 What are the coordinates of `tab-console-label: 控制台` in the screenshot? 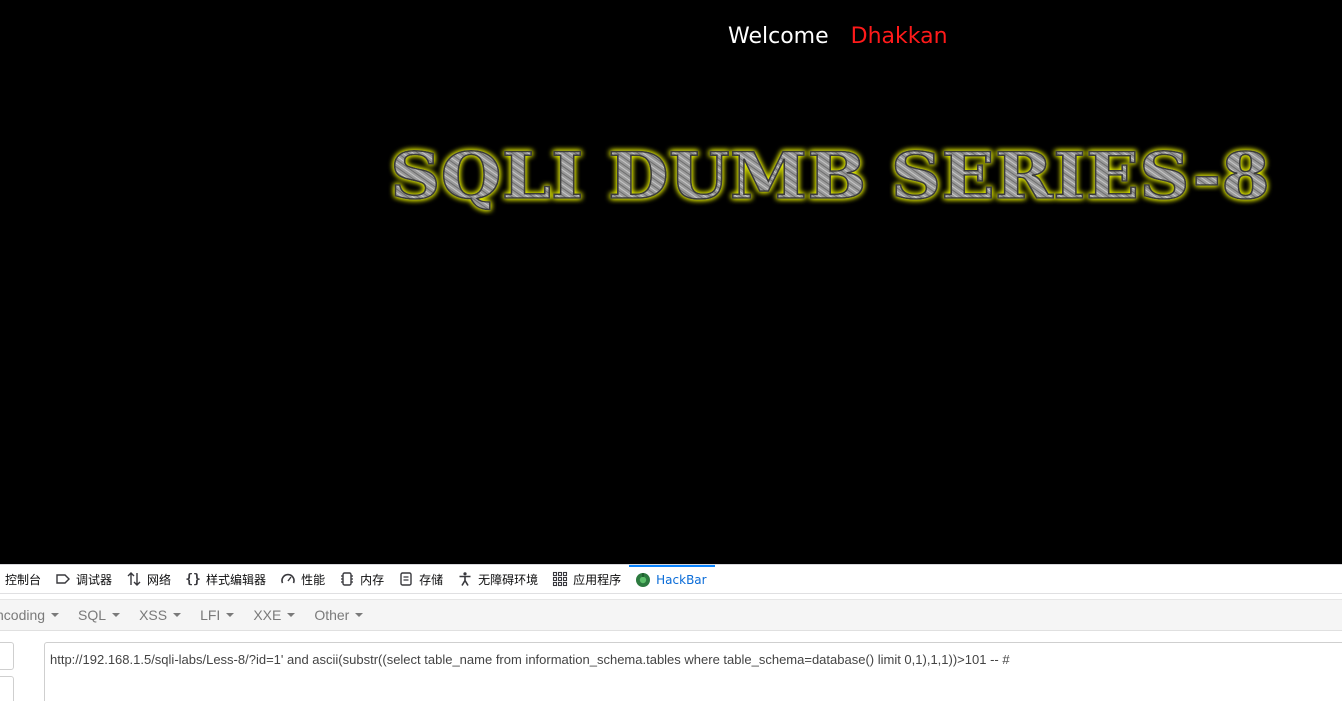 It's located at (23, 579).